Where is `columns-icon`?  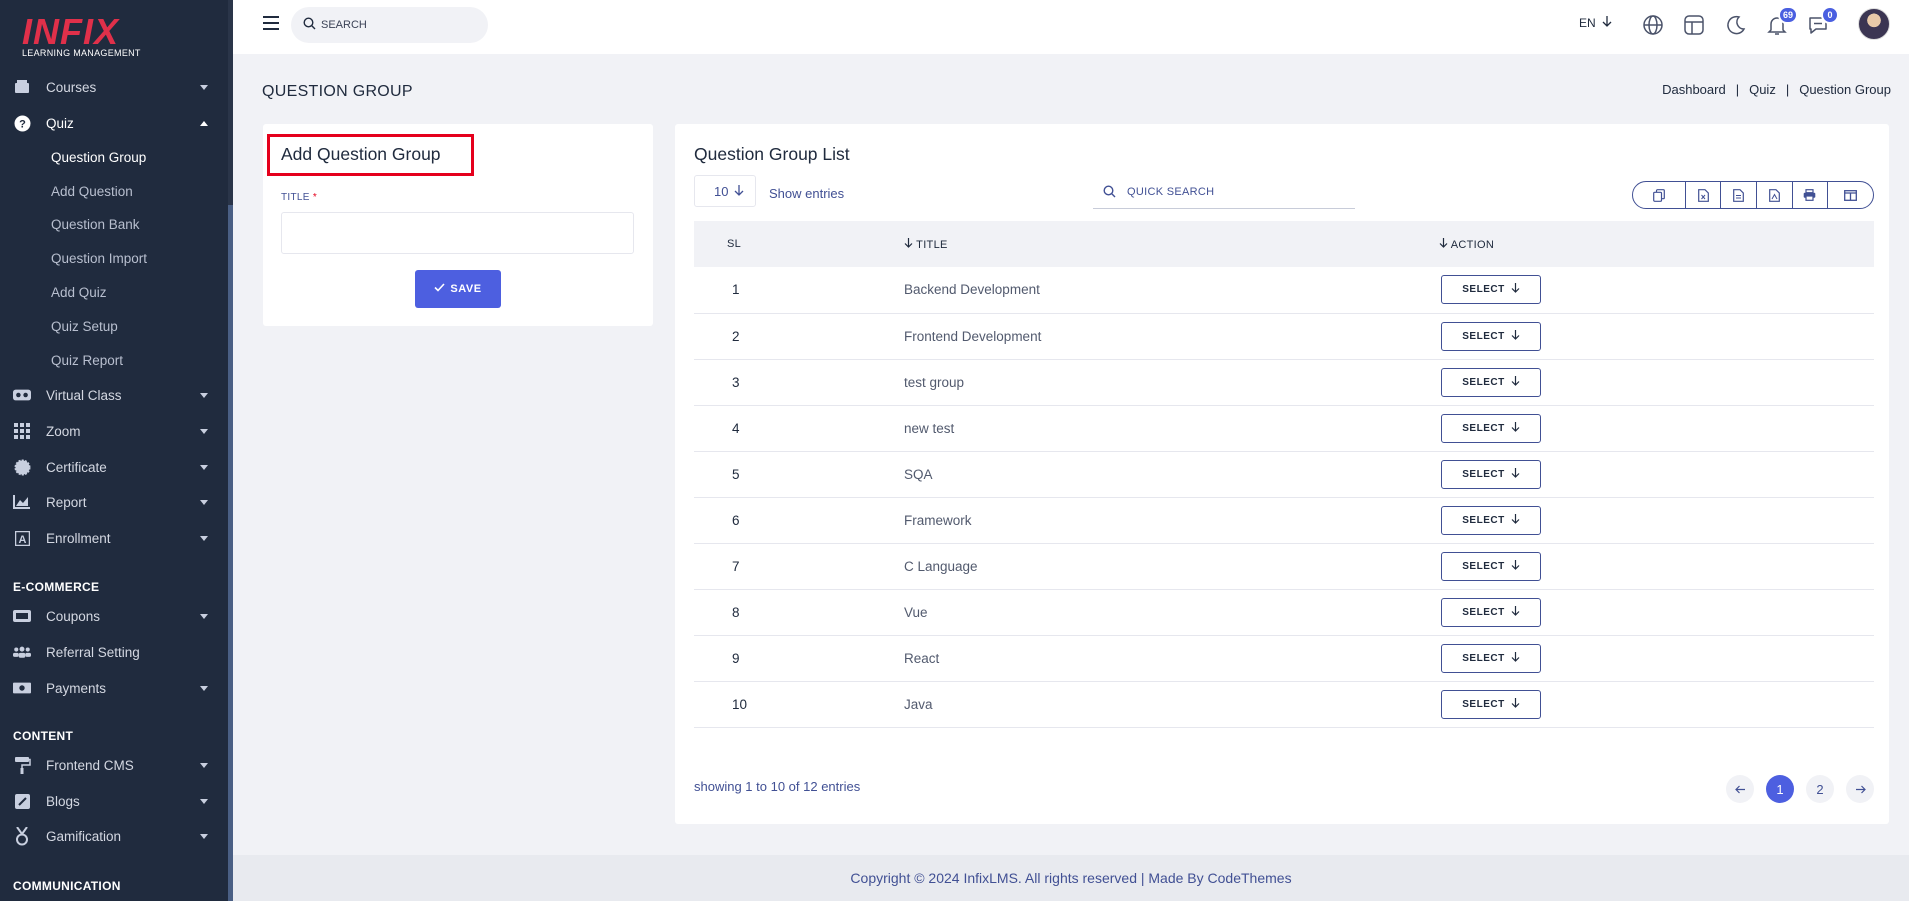 columns-icon is located at coordinates (1850, 195).